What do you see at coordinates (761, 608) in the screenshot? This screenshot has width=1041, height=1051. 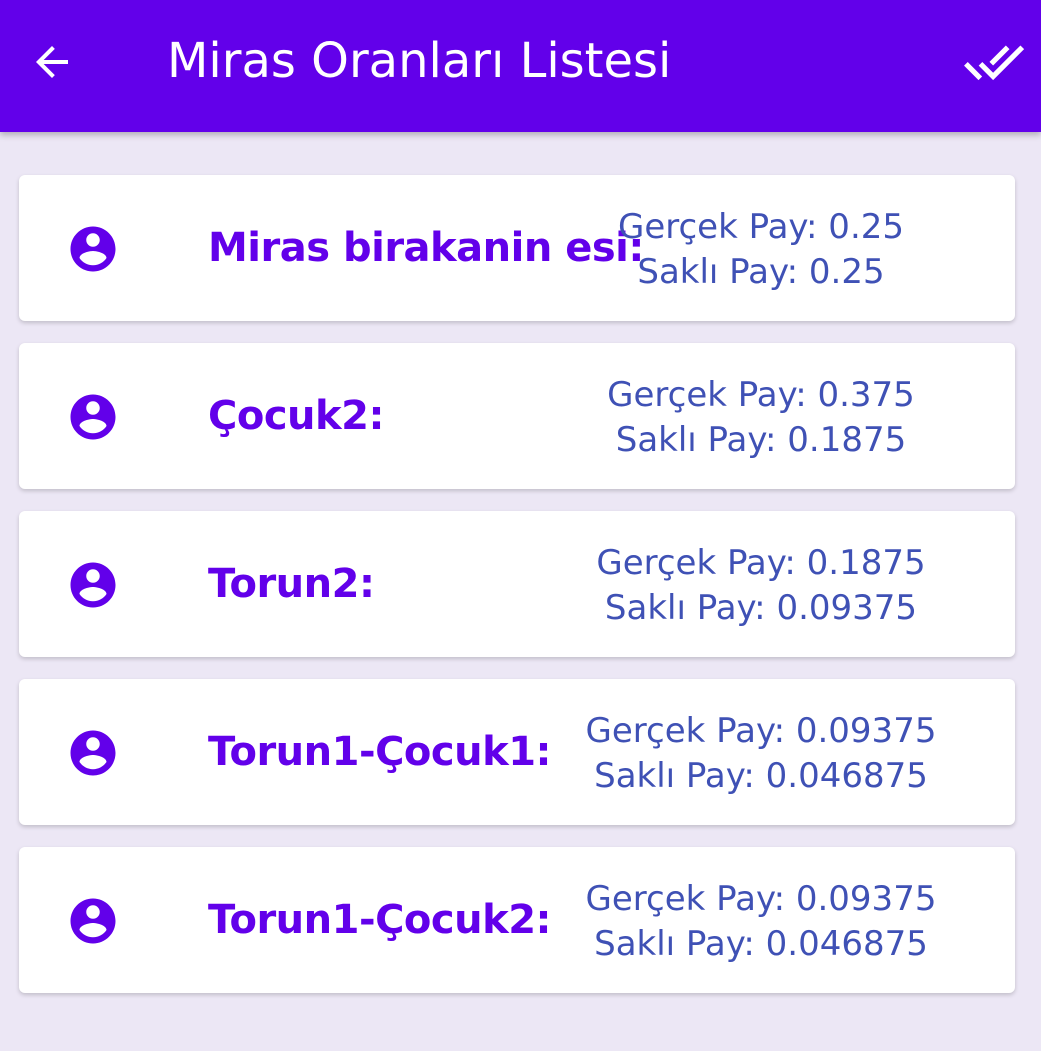 I see `sakli-pay: Saklı Pay: 0.09375` at bounding box center [761, 608].